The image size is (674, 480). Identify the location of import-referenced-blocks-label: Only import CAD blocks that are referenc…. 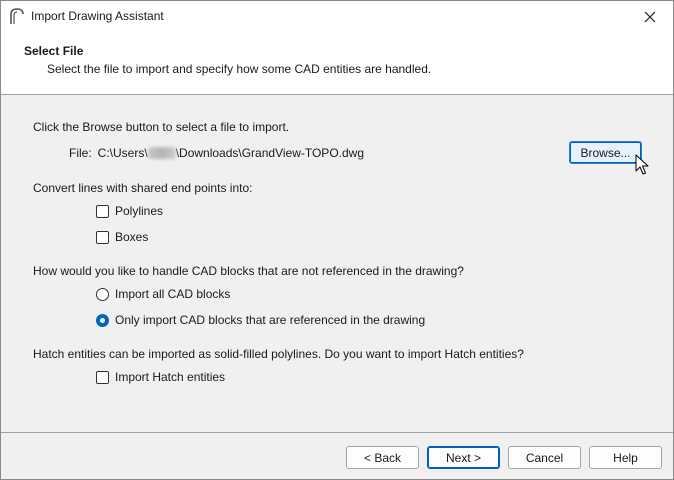
(270, 320).